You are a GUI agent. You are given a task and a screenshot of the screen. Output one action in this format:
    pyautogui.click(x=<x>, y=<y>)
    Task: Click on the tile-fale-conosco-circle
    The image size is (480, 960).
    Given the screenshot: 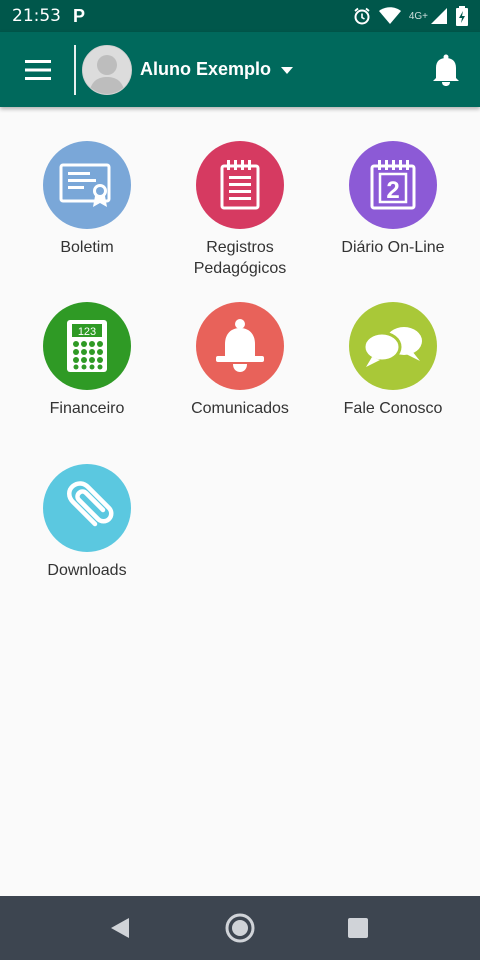 What is the action you would take?
    pyautogui.click(x=393, y=346)
    